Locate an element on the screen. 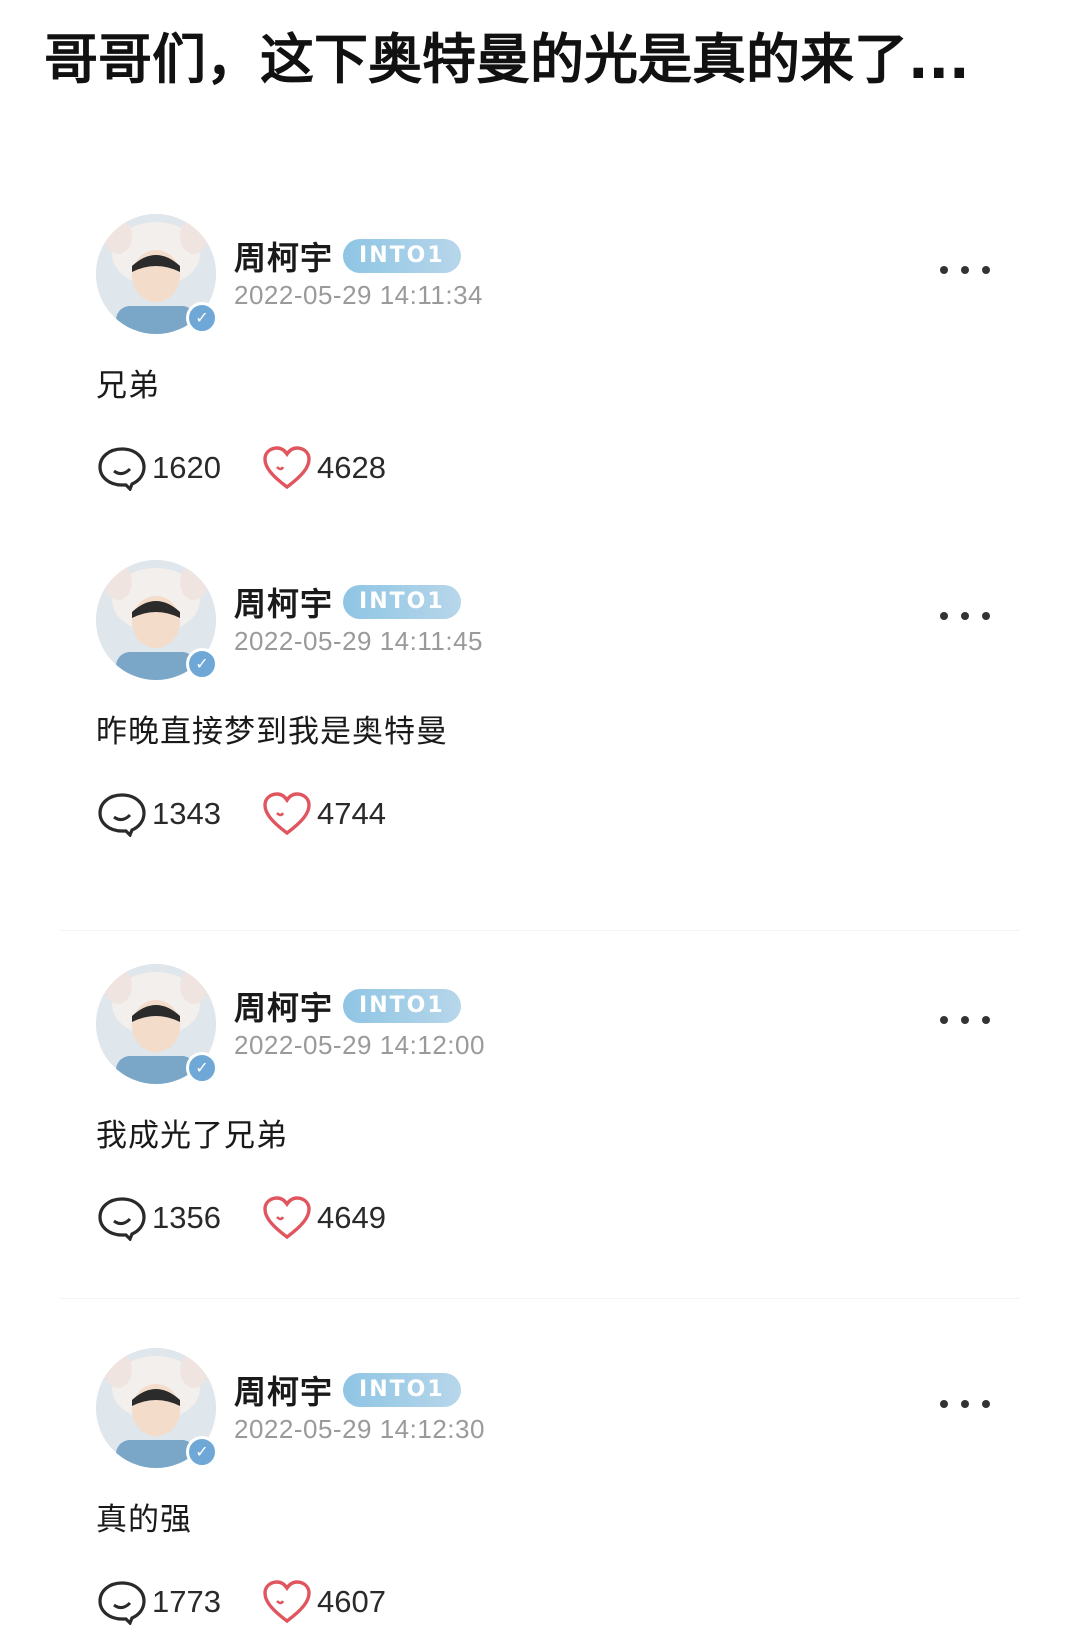  like-button: 4628 is located at coordinates (323, 468).